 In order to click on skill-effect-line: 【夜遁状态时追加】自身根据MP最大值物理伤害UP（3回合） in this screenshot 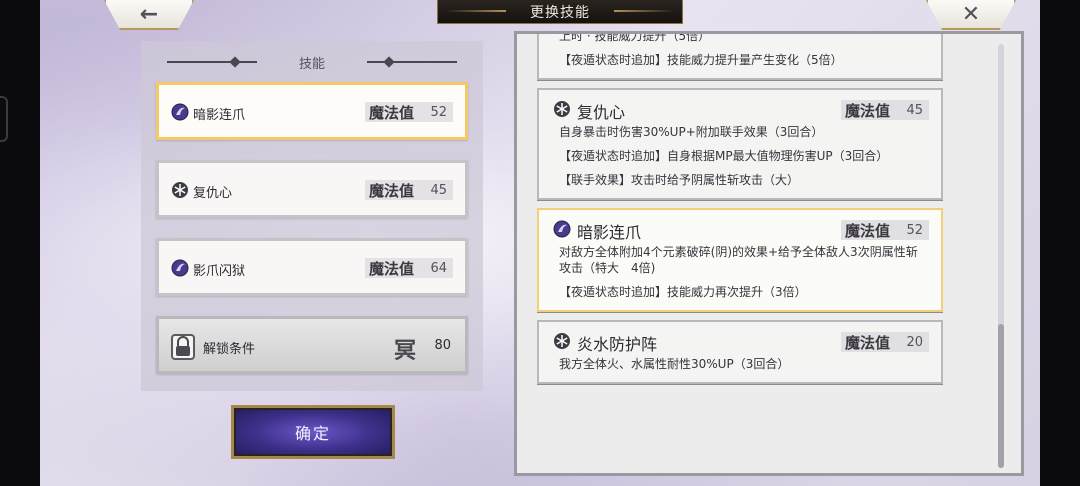, I will do `click(724, 156)`.